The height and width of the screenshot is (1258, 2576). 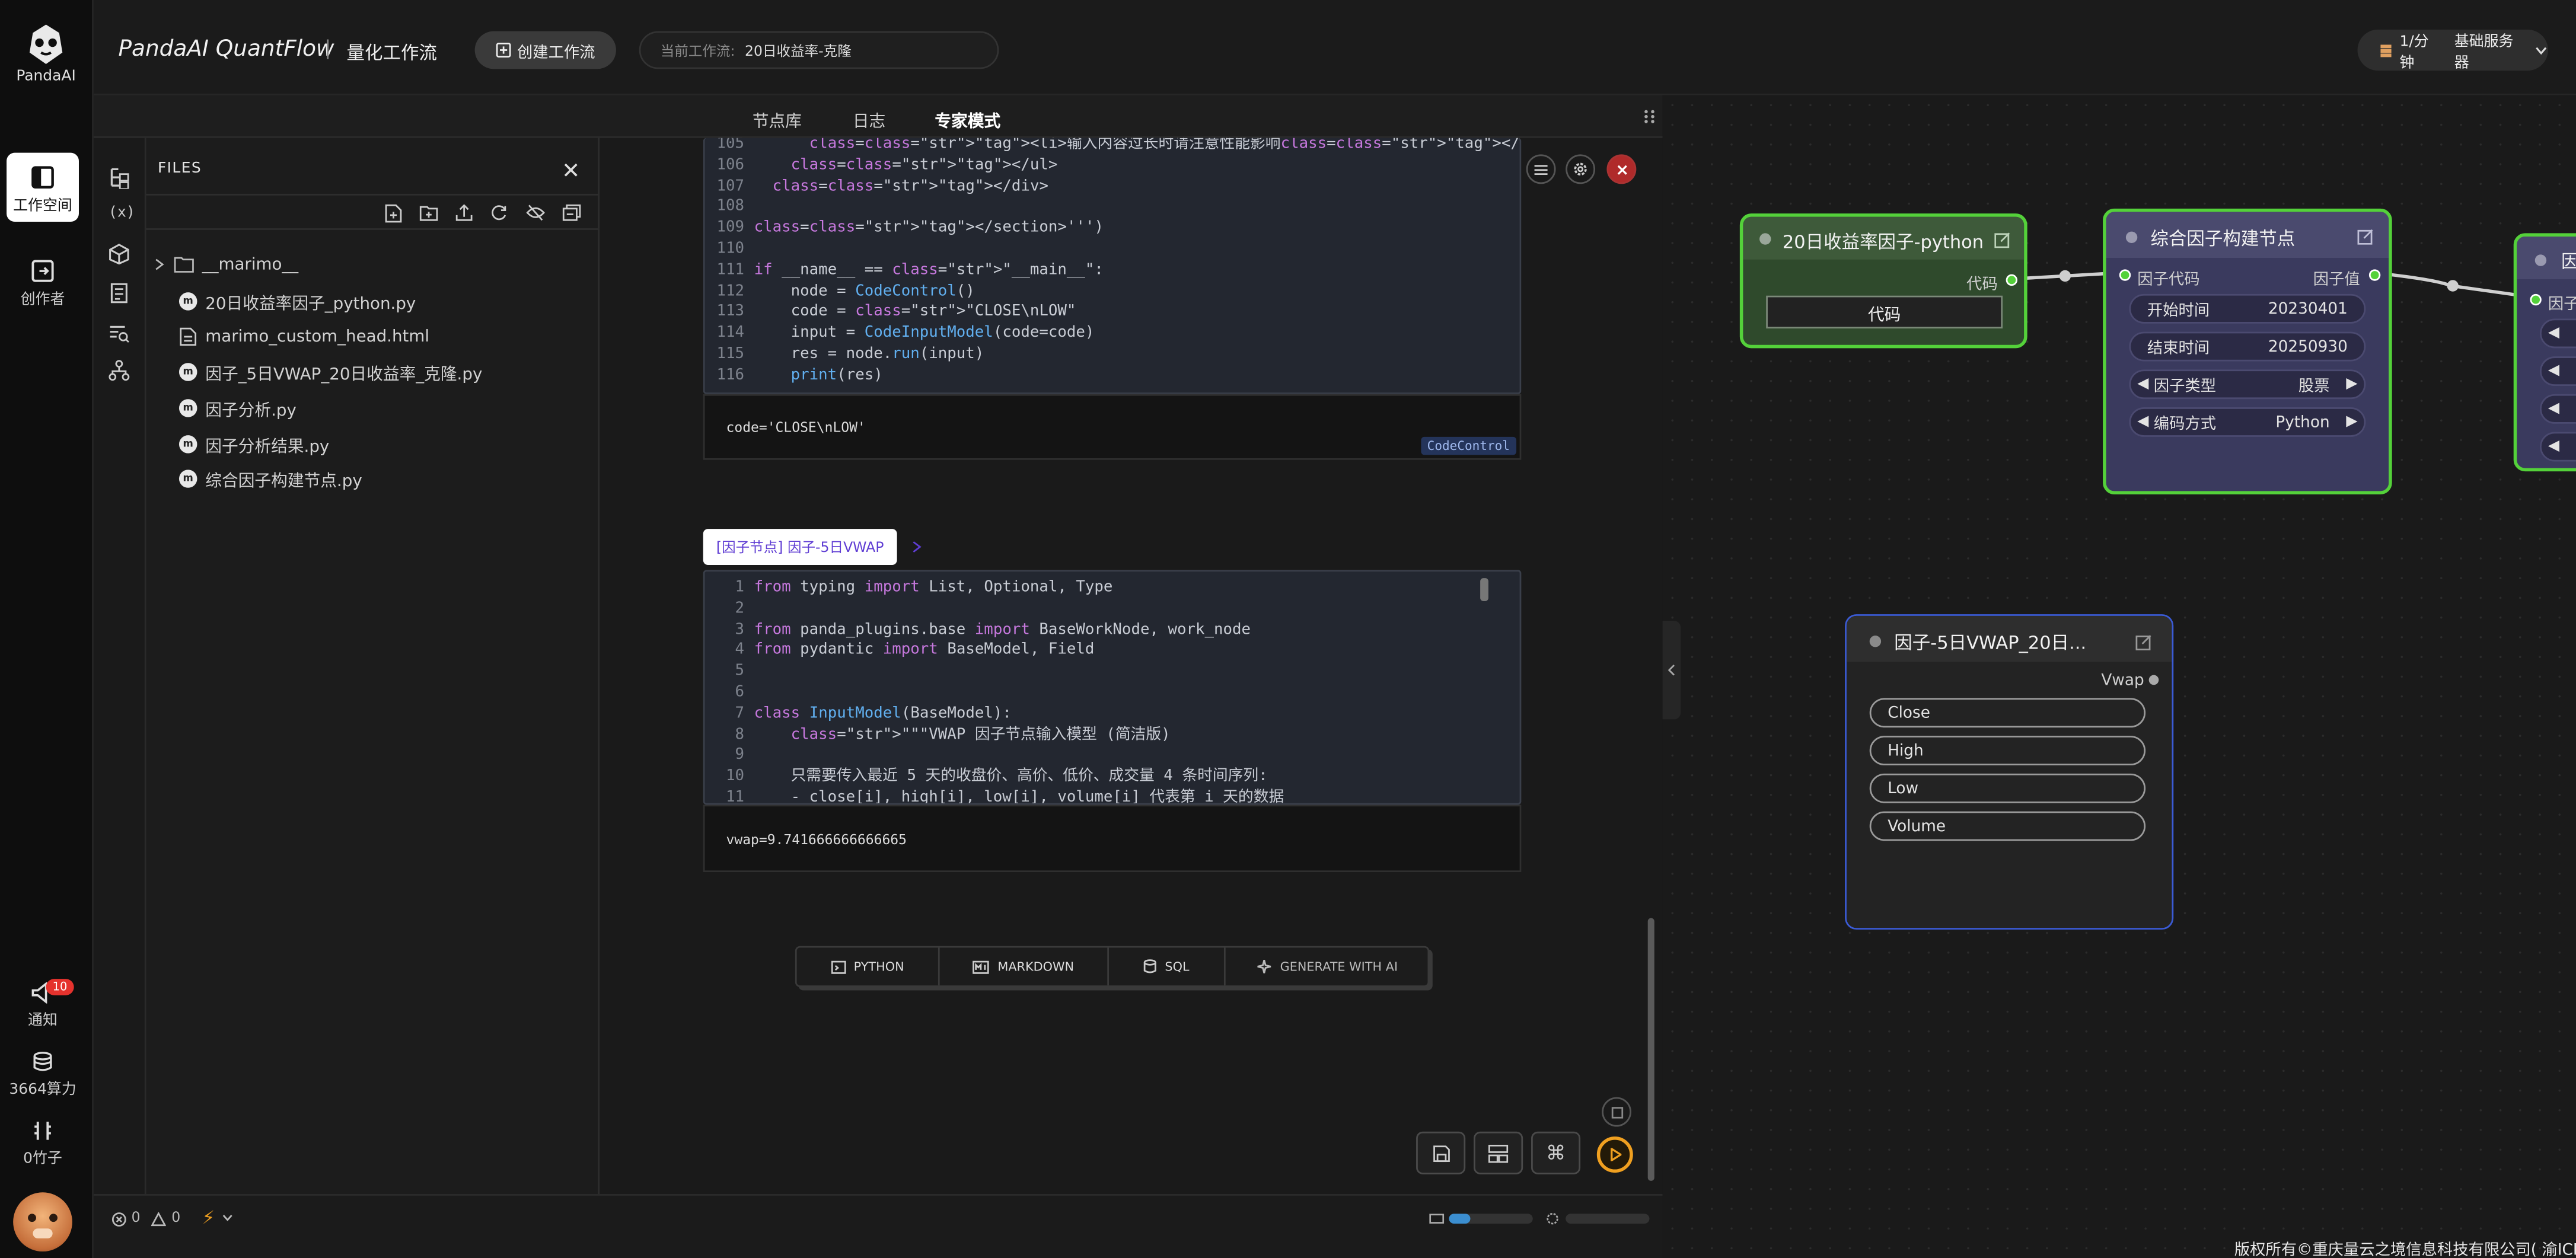 I want to click on cell-settings-button, so click(x=1581, y=169).